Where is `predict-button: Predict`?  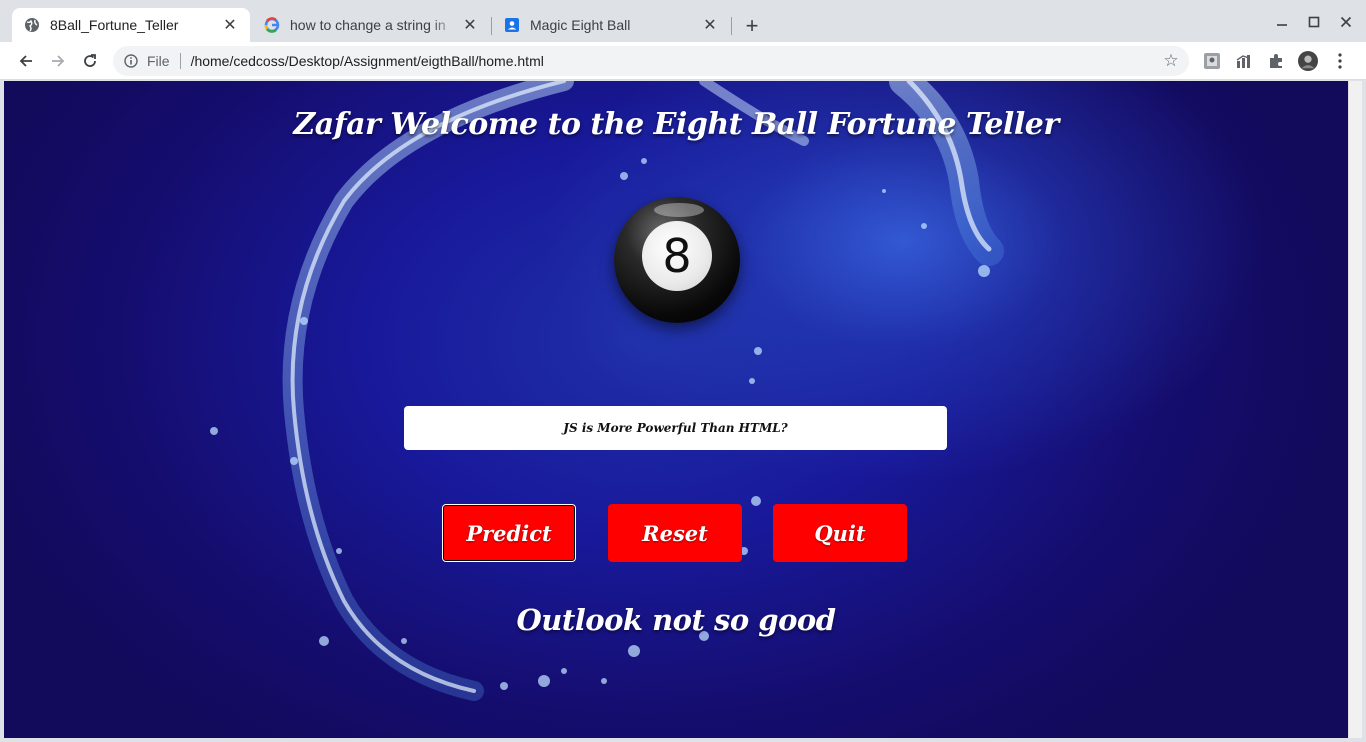
predict-button: Predict is located at coordinates (509, 533).